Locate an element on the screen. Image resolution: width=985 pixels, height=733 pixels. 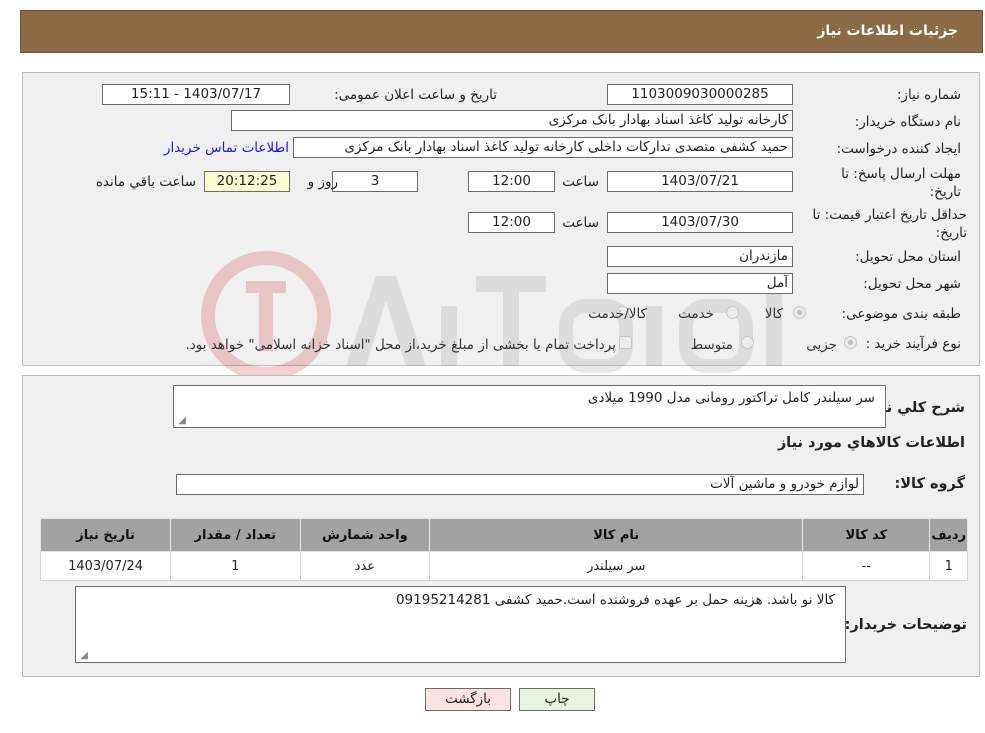
price-validity-time-field: 12:00 is located at coordinates (511, 222).